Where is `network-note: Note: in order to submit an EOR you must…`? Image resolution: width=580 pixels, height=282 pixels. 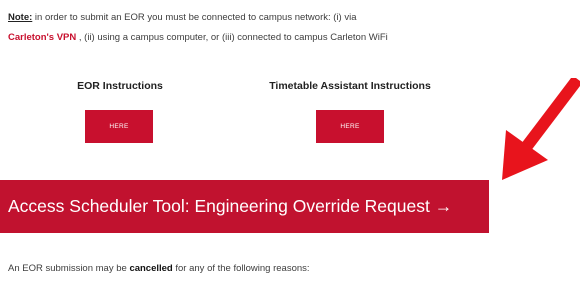 network-note: Note: in order to submit an EOR you must… is located at coordinates (288, 28).